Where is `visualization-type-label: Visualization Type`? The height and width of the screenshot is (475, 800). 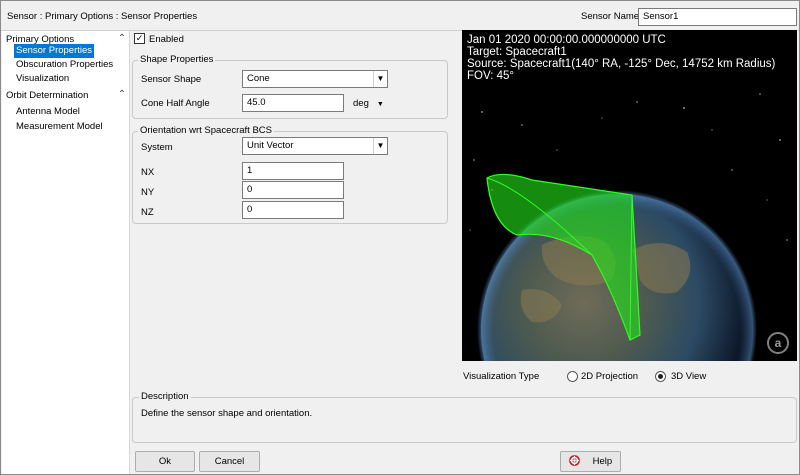
visualization-type-label: Visualization Type is located at coordinates (501, 376).